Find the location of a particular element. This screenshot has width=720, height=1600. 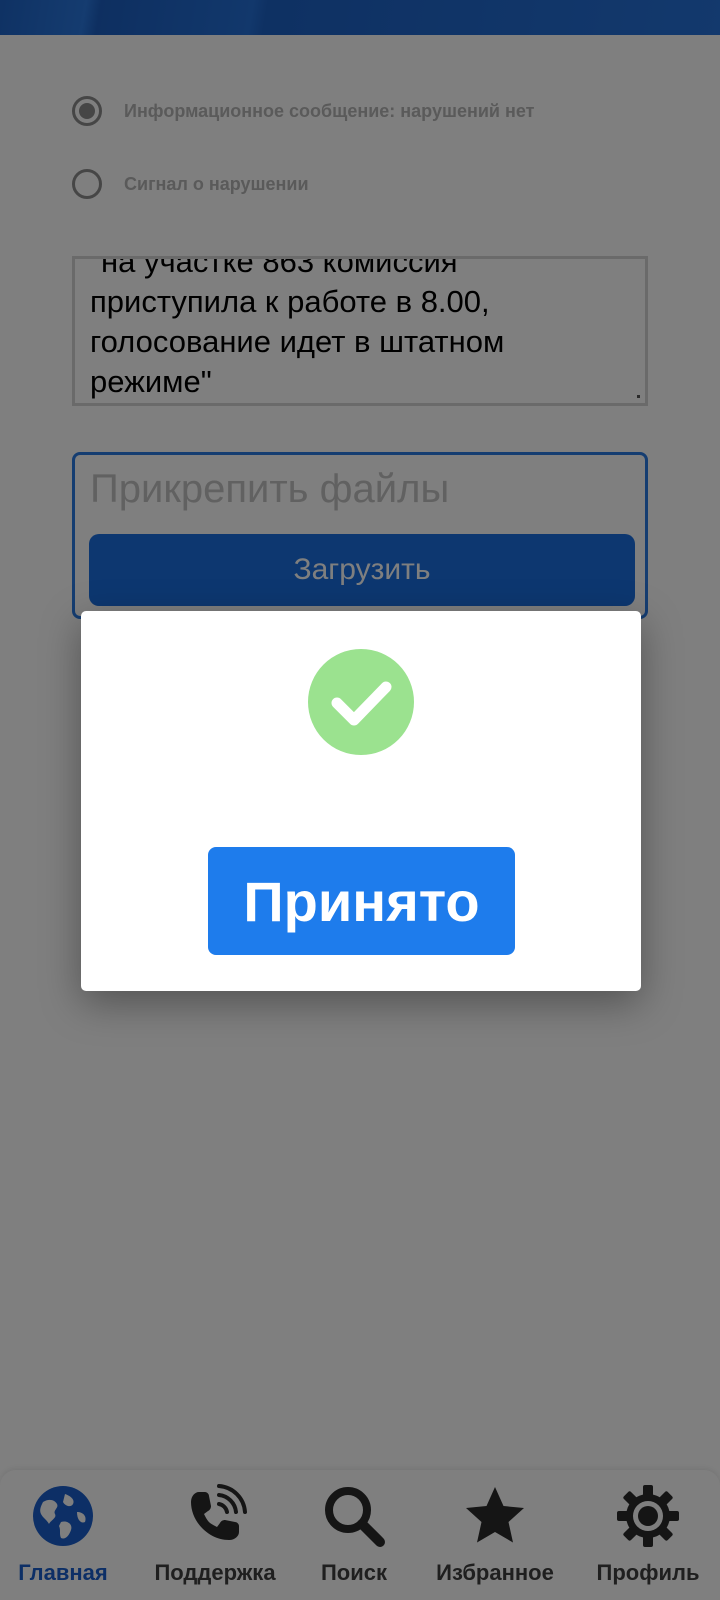

check-circle-icon is located at coordinates (361, 702).